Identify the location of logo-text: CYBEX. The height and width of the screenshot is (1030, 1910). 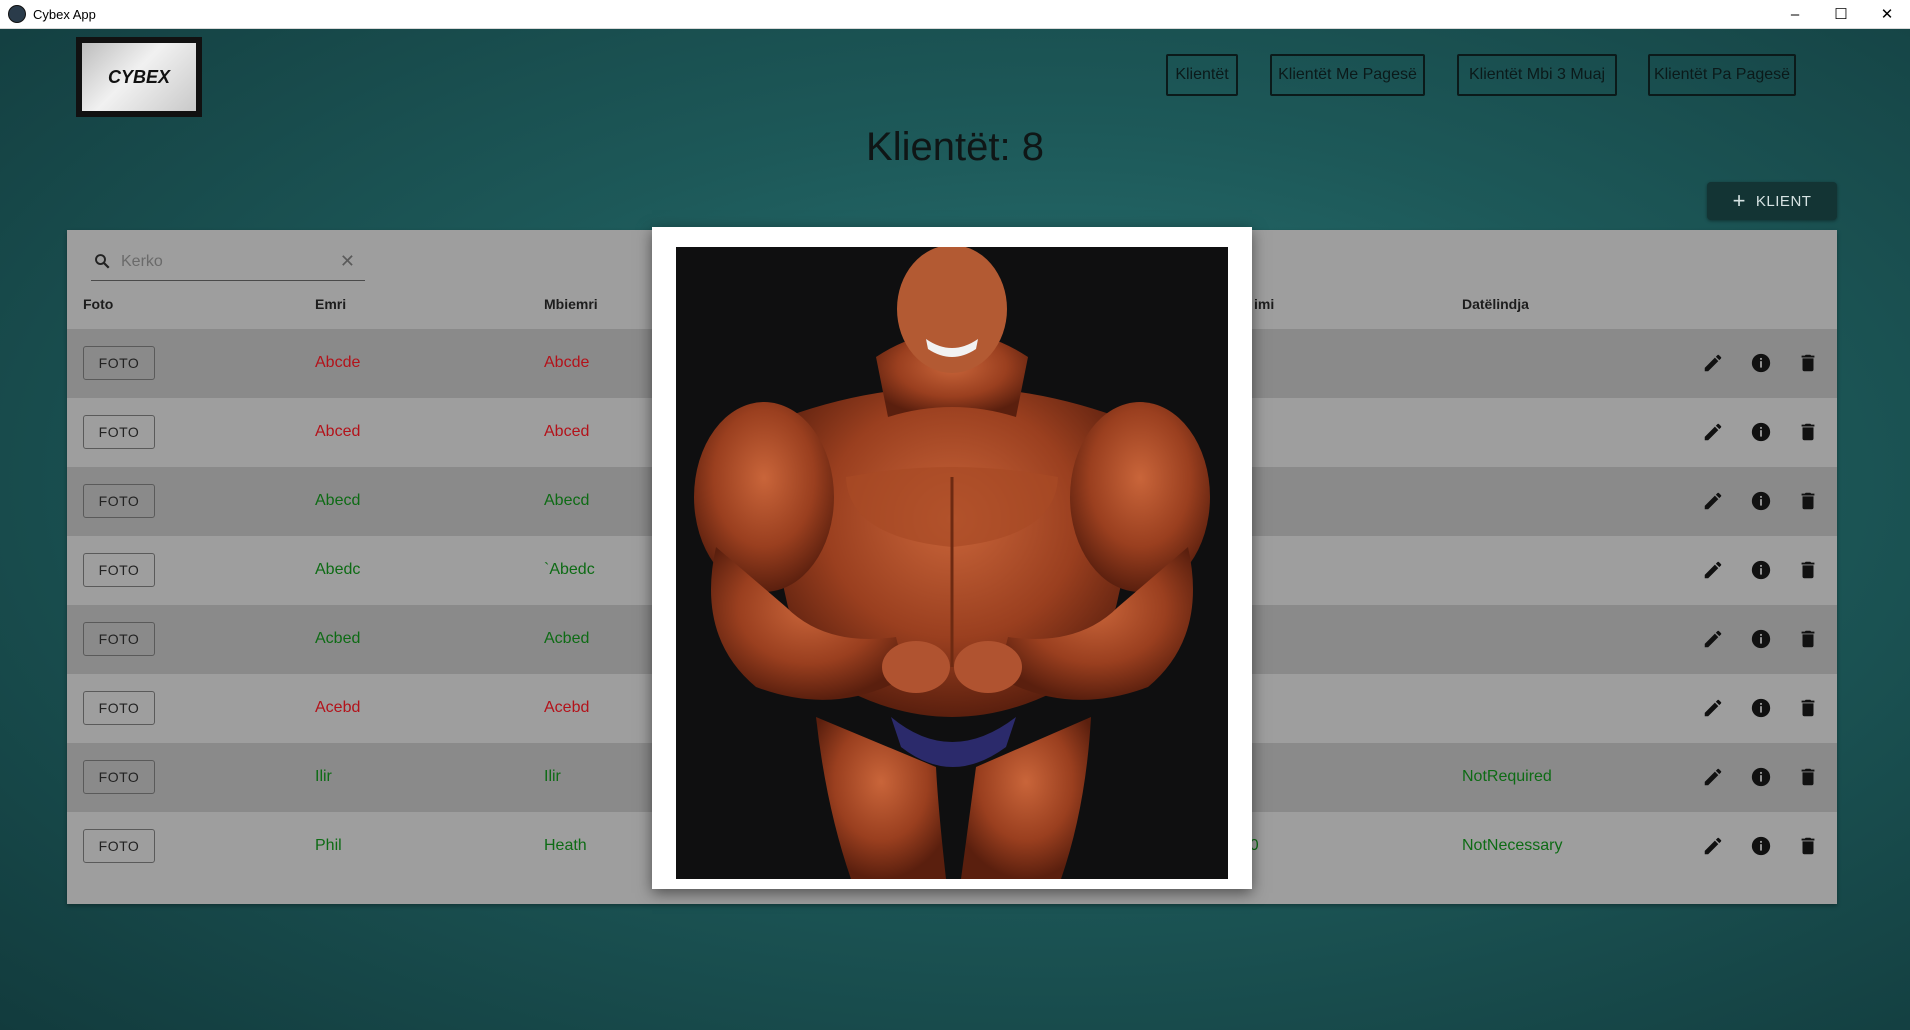
(139, 77).